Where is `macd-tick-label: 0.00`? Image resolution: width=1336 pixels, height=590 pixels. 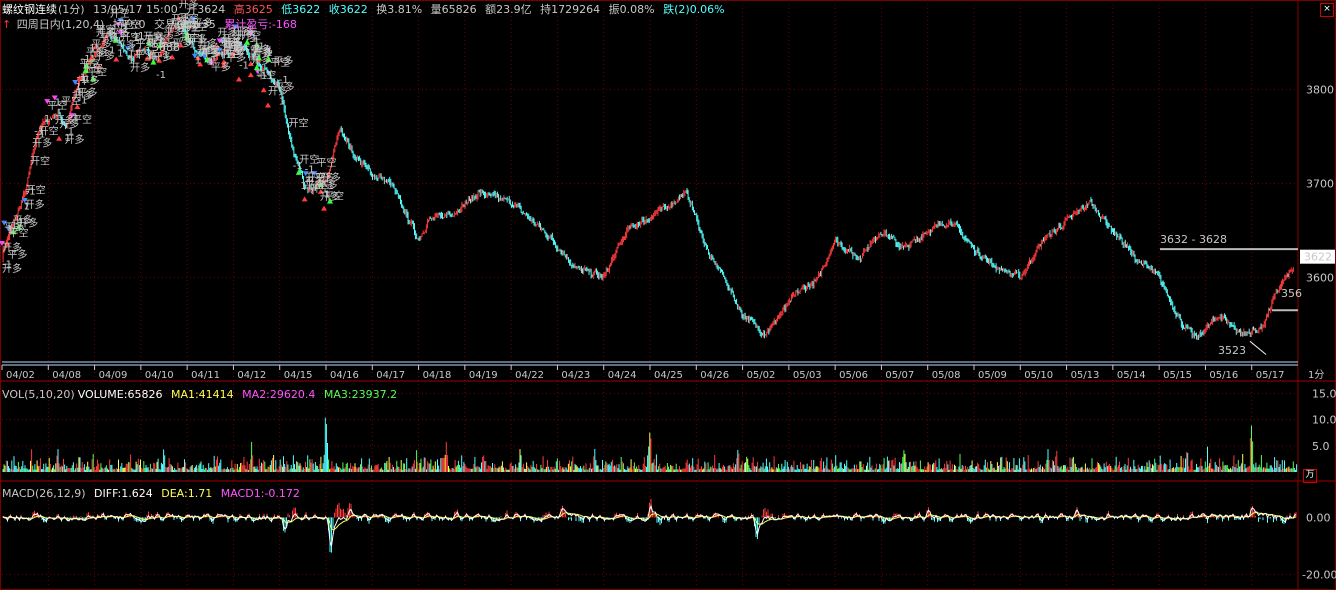
macd-tick-label: 0.00 is located at coordinates (1318, 517).